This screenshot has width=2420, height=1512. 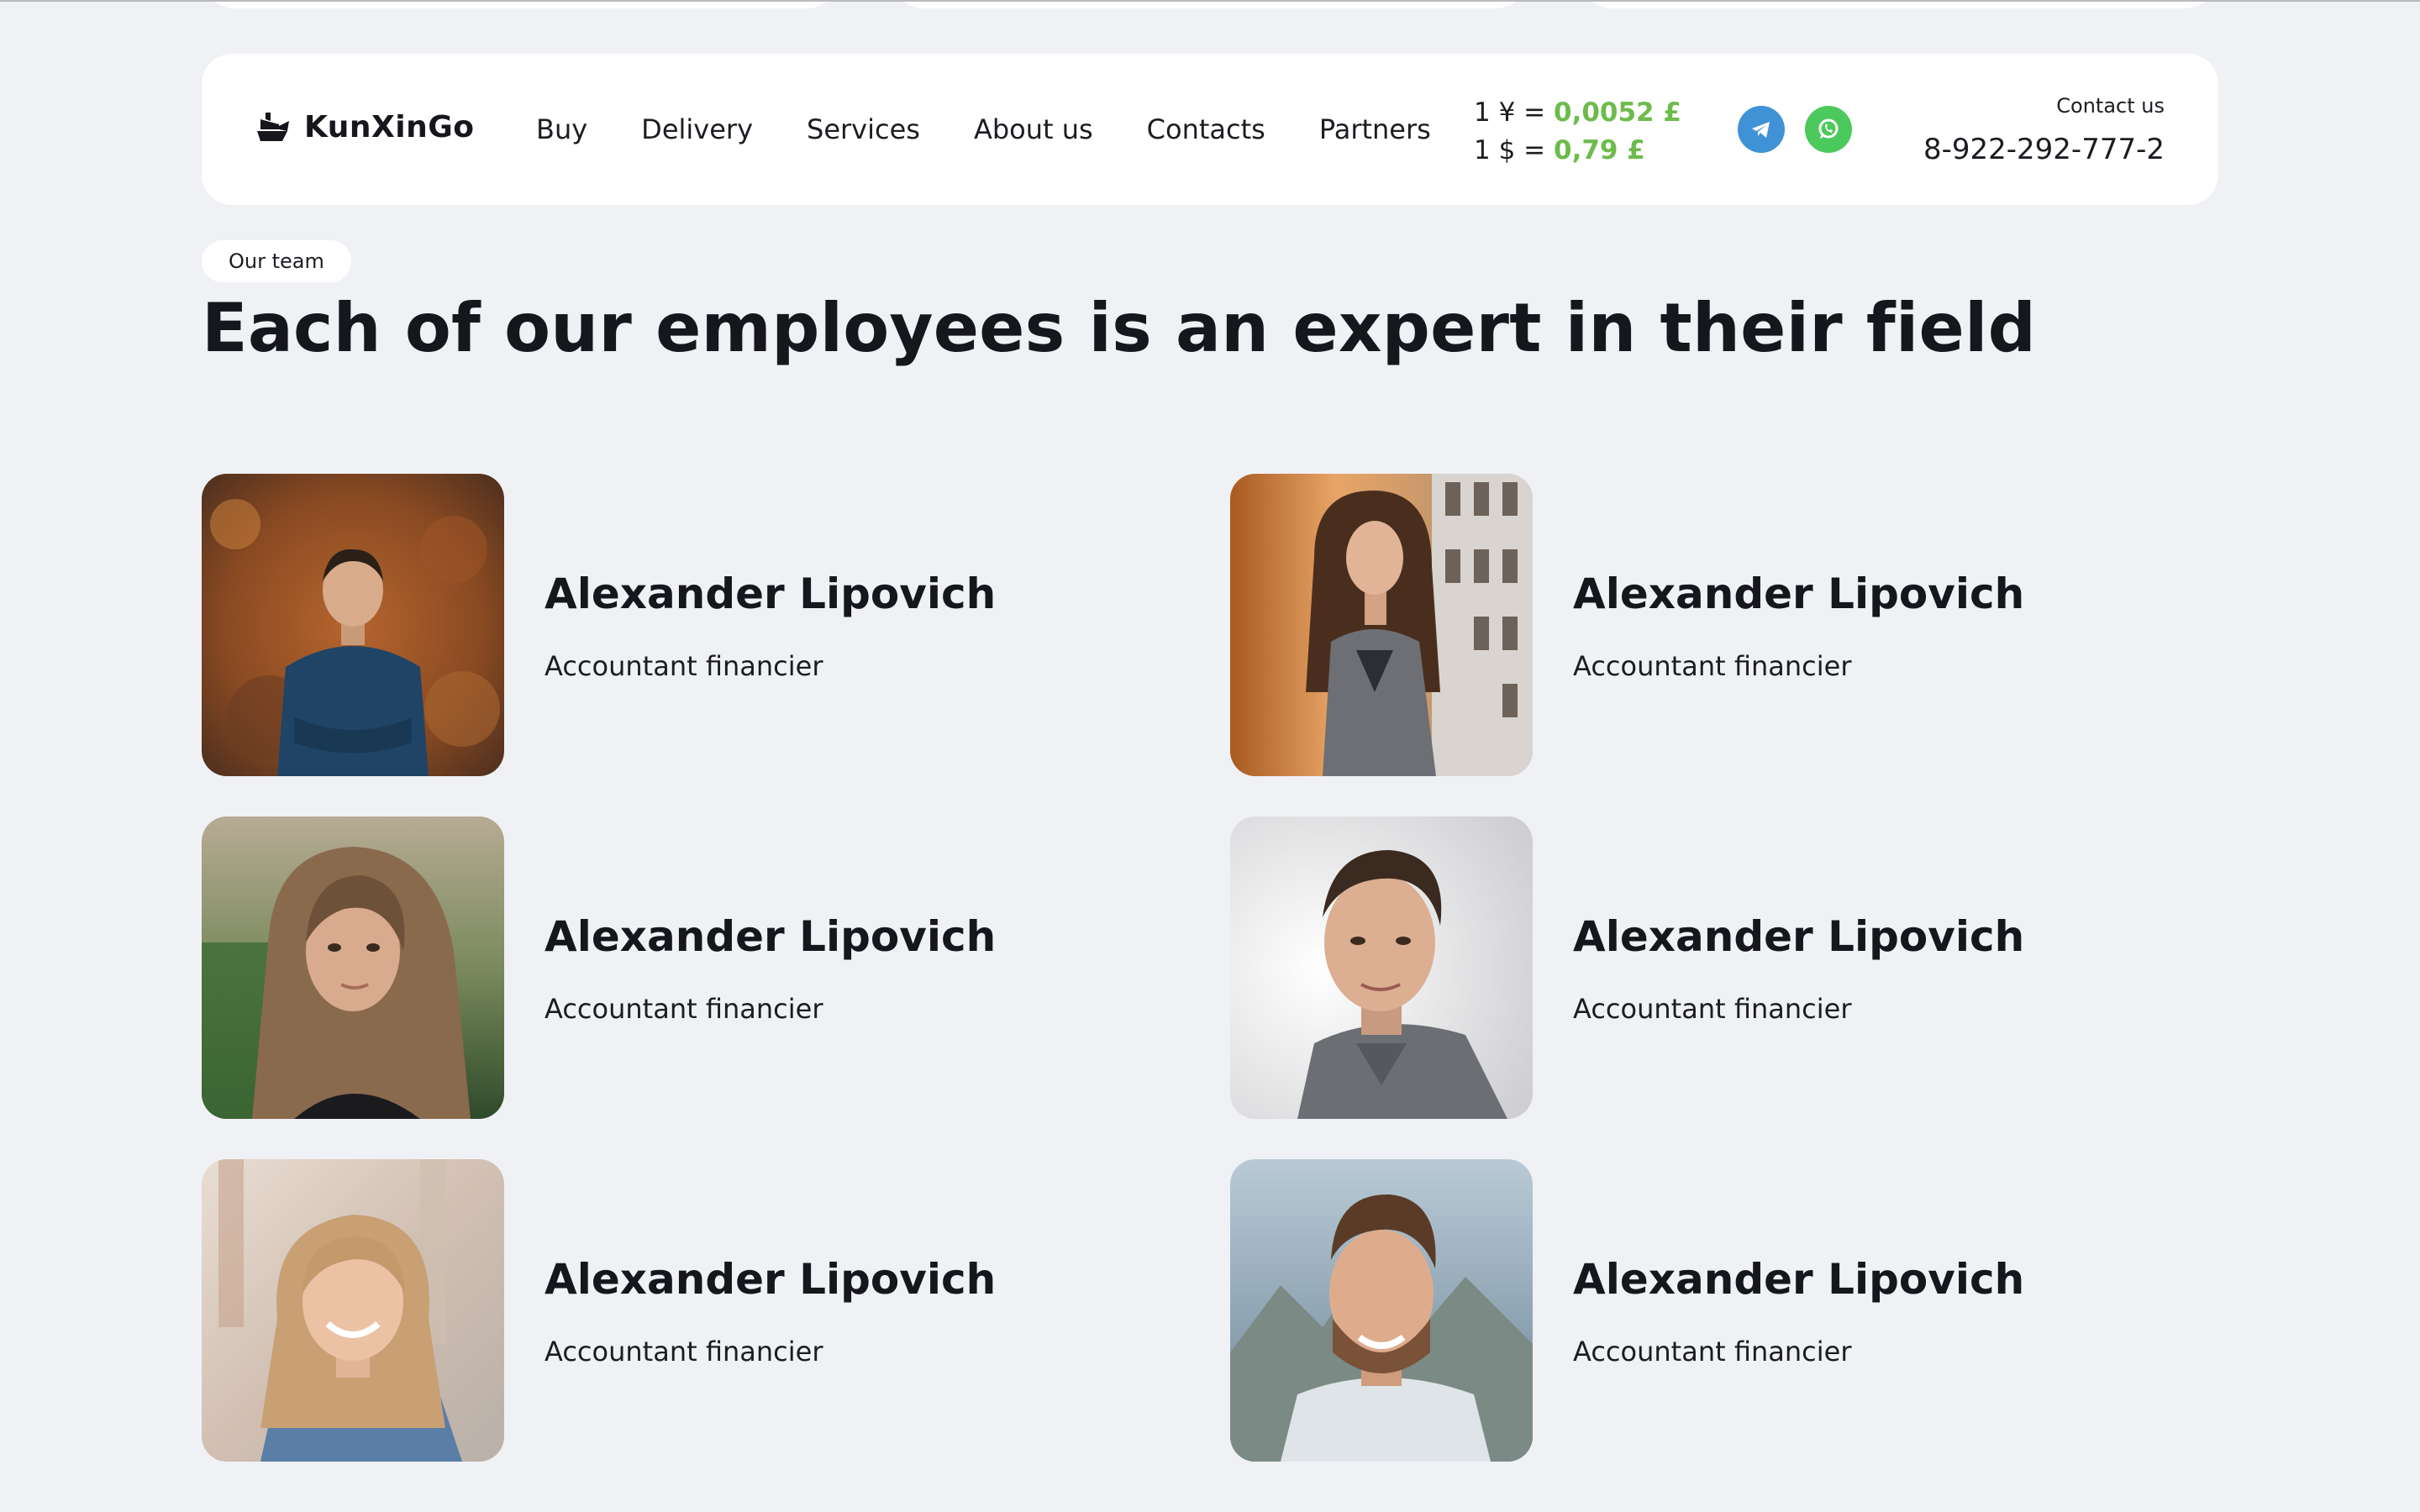 What do you see at coordinates (864, 129) in the screenshot?
I see `nav-item-services: Services` at bounding box center [864, 129].